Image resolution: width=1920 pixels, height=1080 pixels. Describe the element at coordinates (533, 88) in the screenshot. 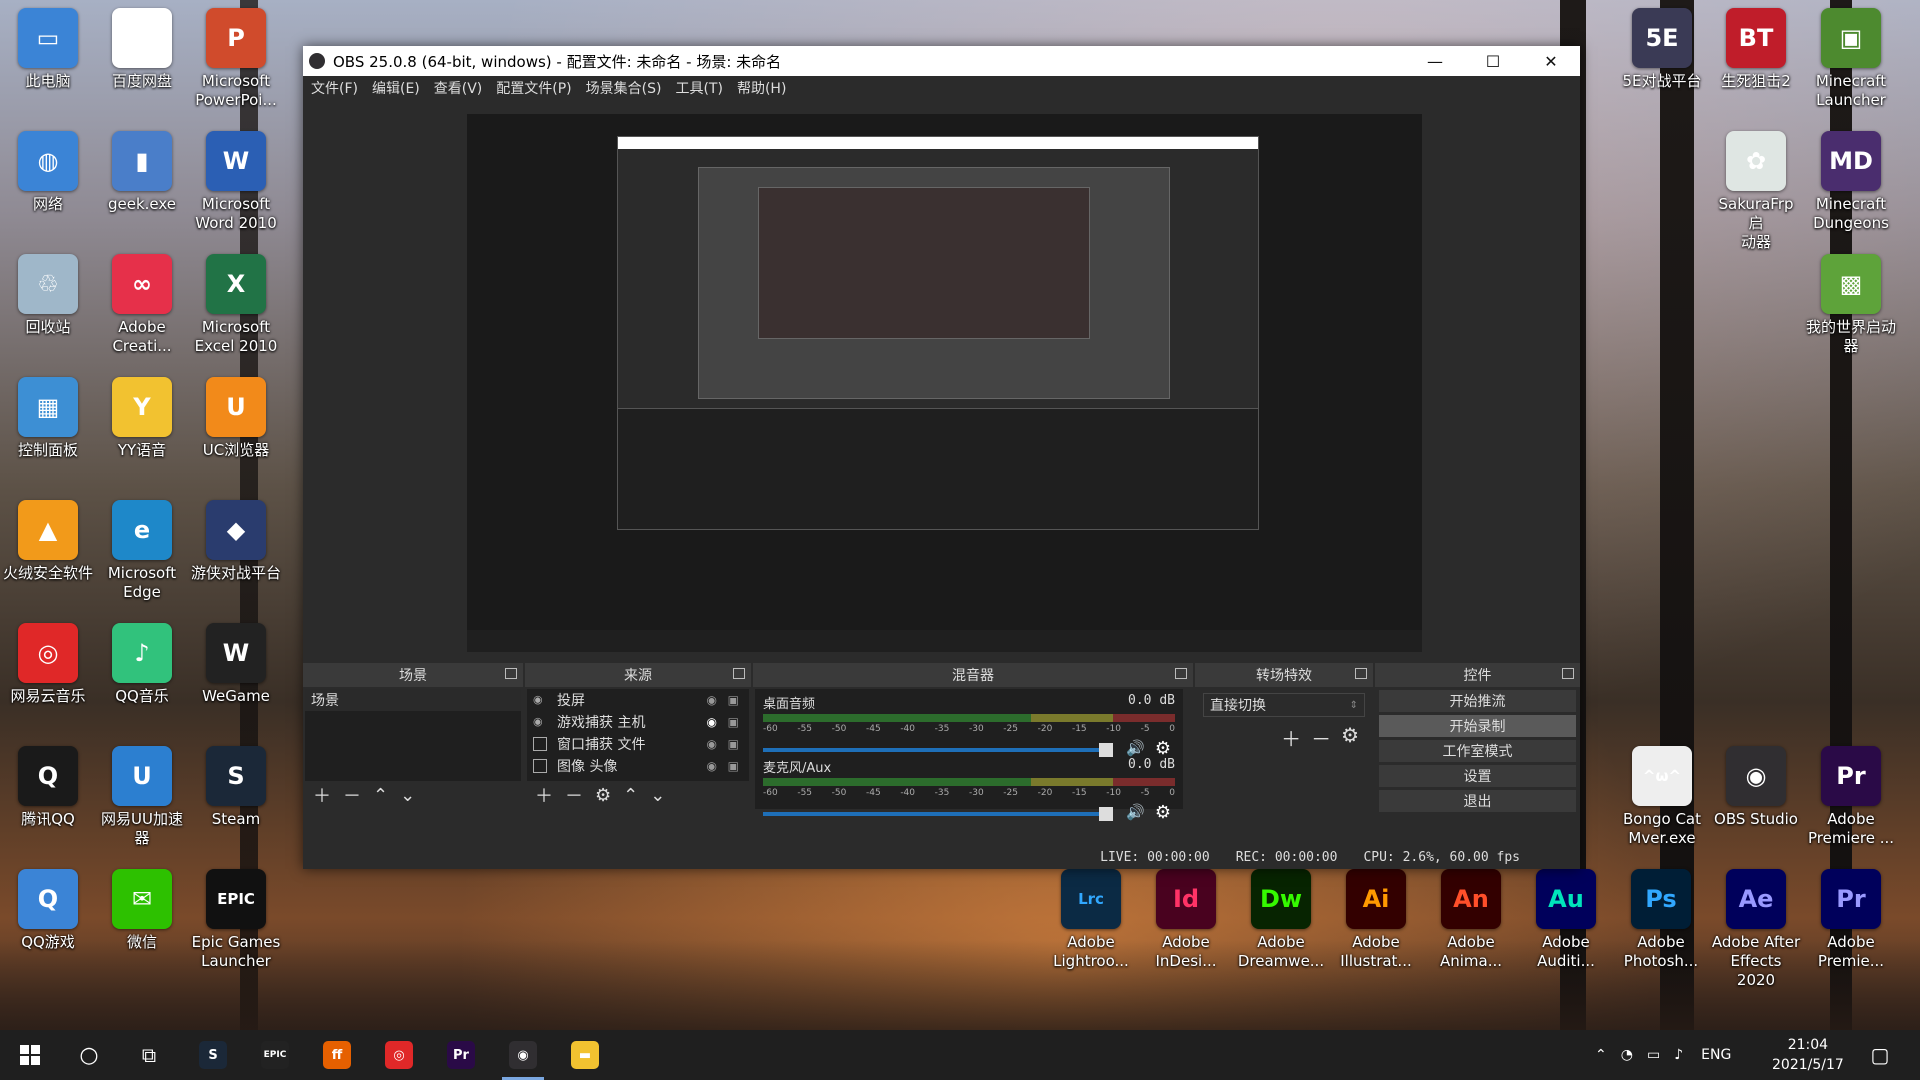

I see `menu-item: 配置文件(P)` at that location.